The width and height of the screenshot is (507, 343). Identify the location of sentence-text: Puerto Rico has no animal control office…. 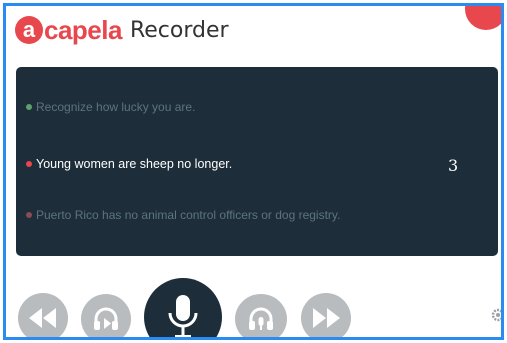
(188, 215).